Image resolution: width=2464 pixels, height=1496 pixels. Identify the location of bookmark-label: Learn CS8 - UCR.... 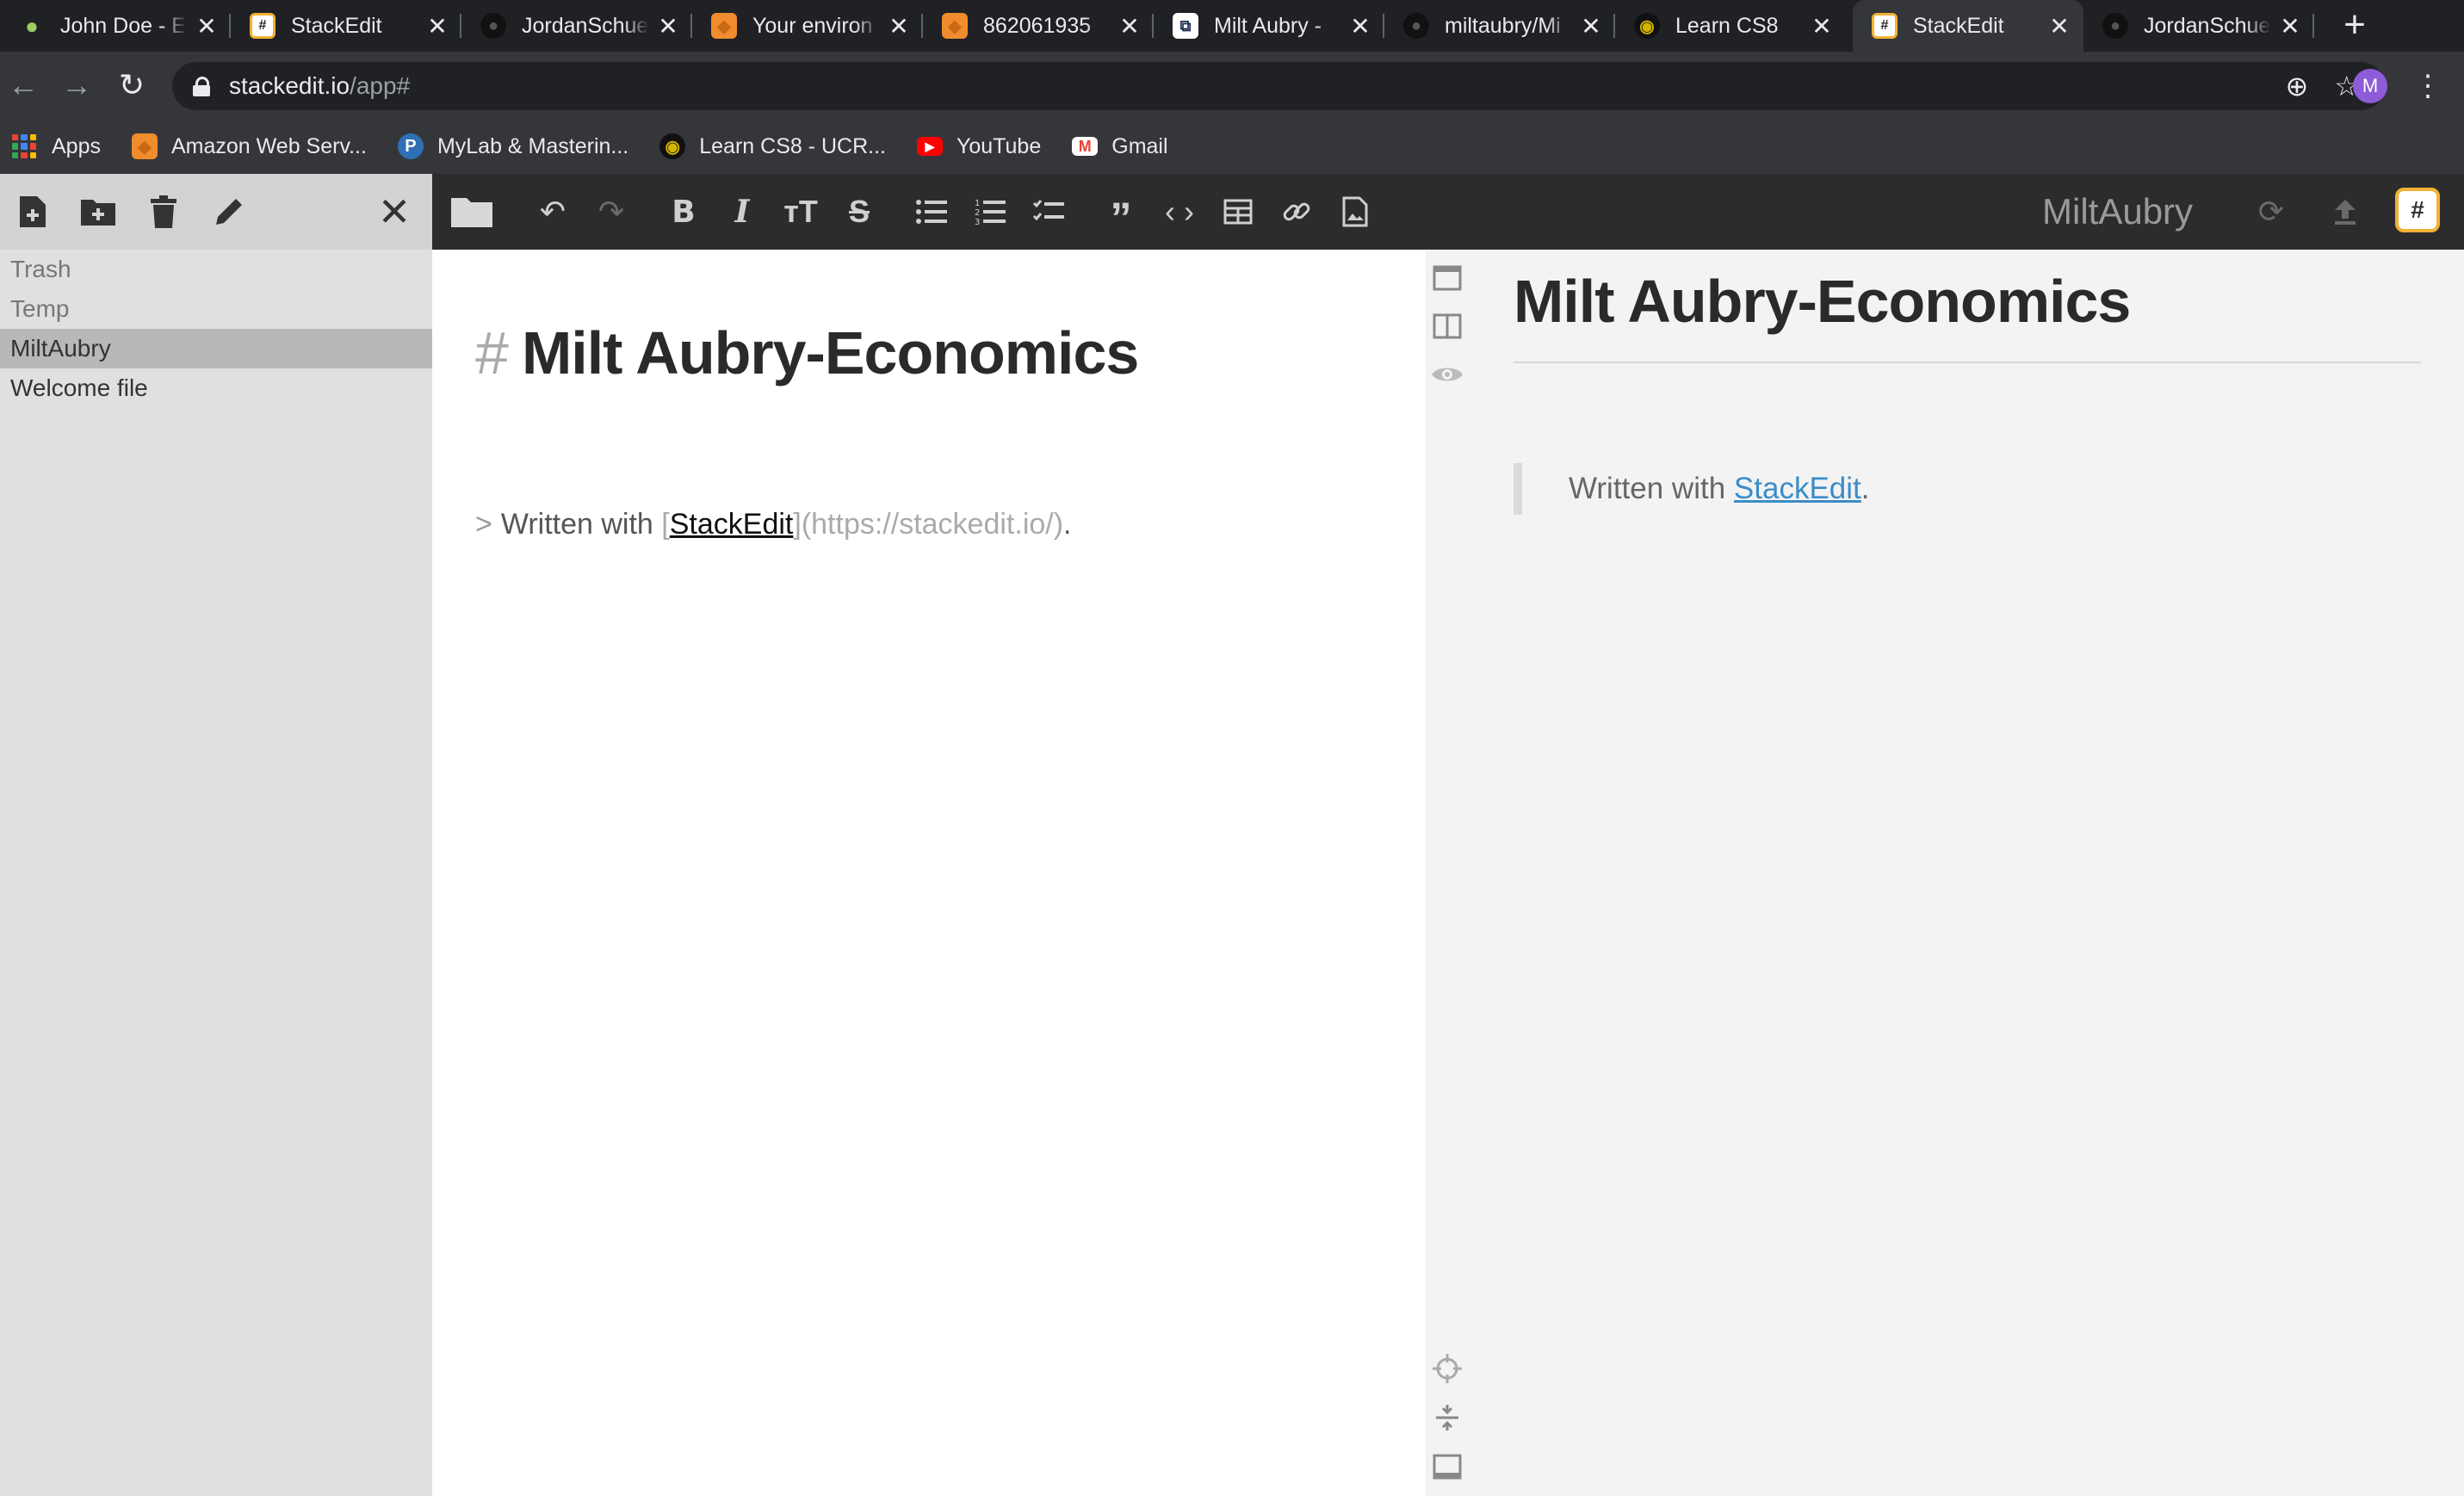
(792, 146).